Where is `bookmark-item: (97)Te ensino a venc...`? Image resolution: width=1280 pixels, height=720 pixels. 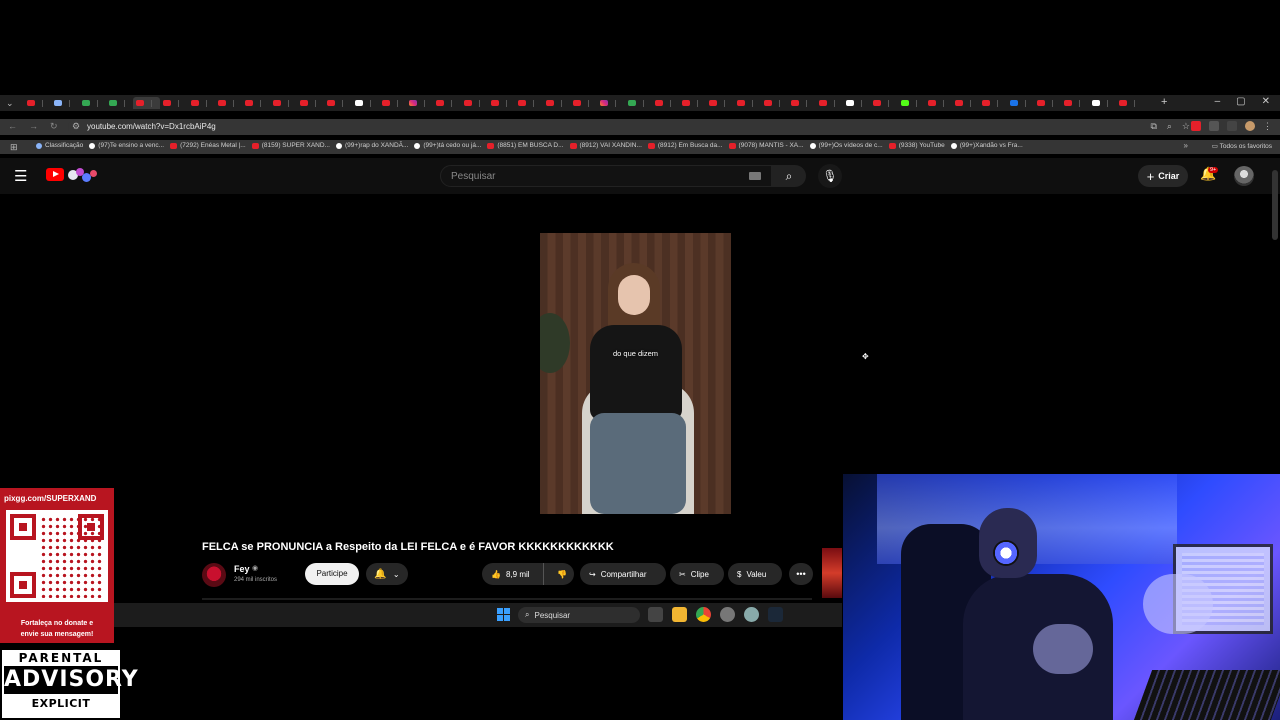
bookmark-item: (97)Te ensino a venc... is located at coordinates (126, 145).